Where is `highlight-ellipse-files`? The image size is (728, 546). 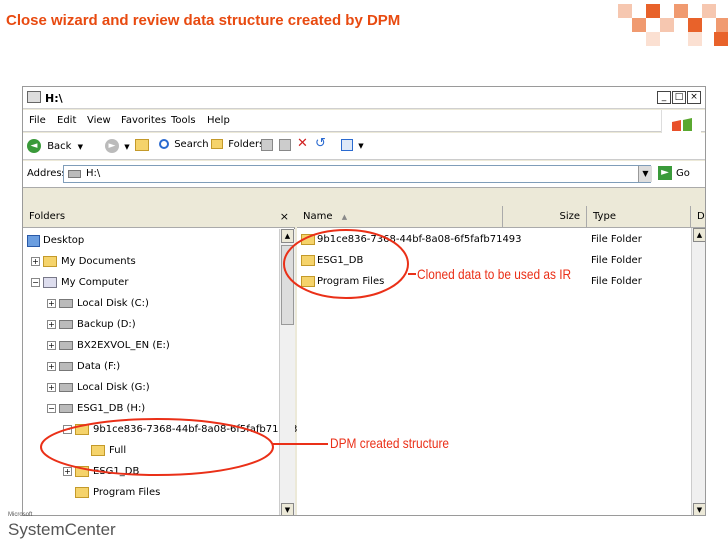
highlight-ellipse-files is located at coordinates (346, 264).